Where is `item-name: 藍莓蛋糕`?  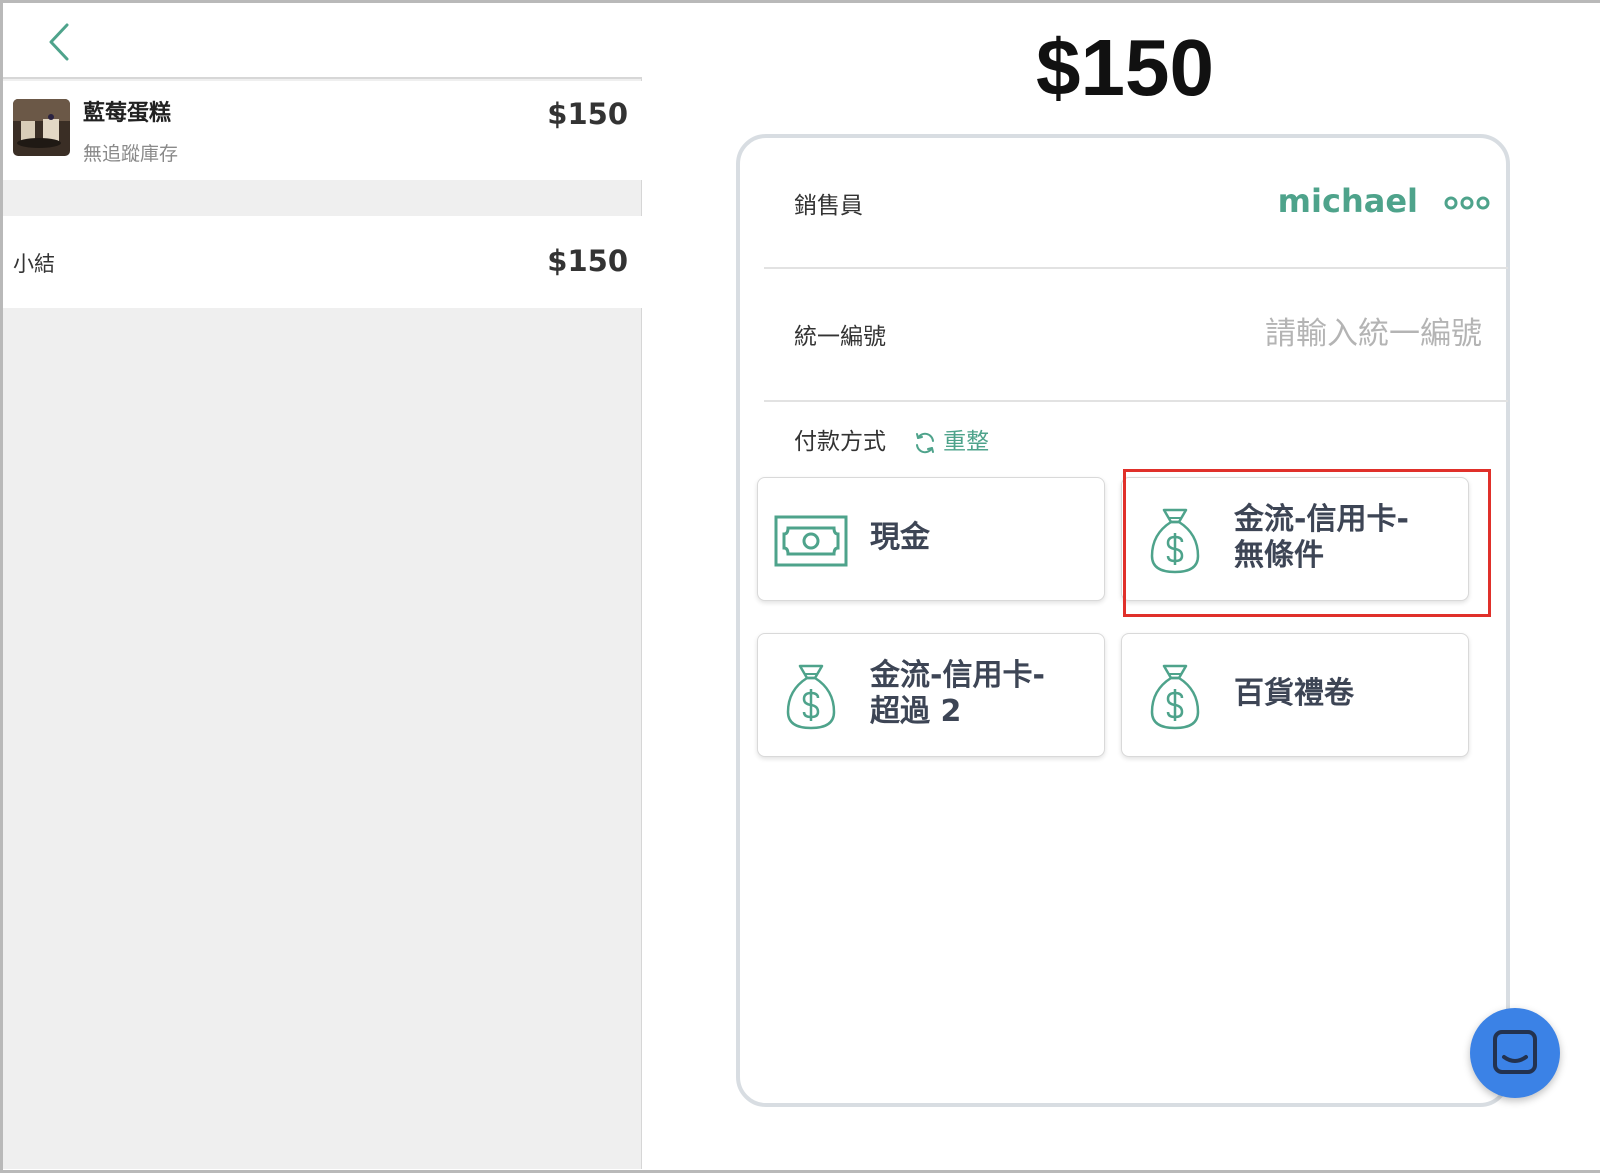 item-name: 藍莓蛋糕 is located at coordinates (127, 113).